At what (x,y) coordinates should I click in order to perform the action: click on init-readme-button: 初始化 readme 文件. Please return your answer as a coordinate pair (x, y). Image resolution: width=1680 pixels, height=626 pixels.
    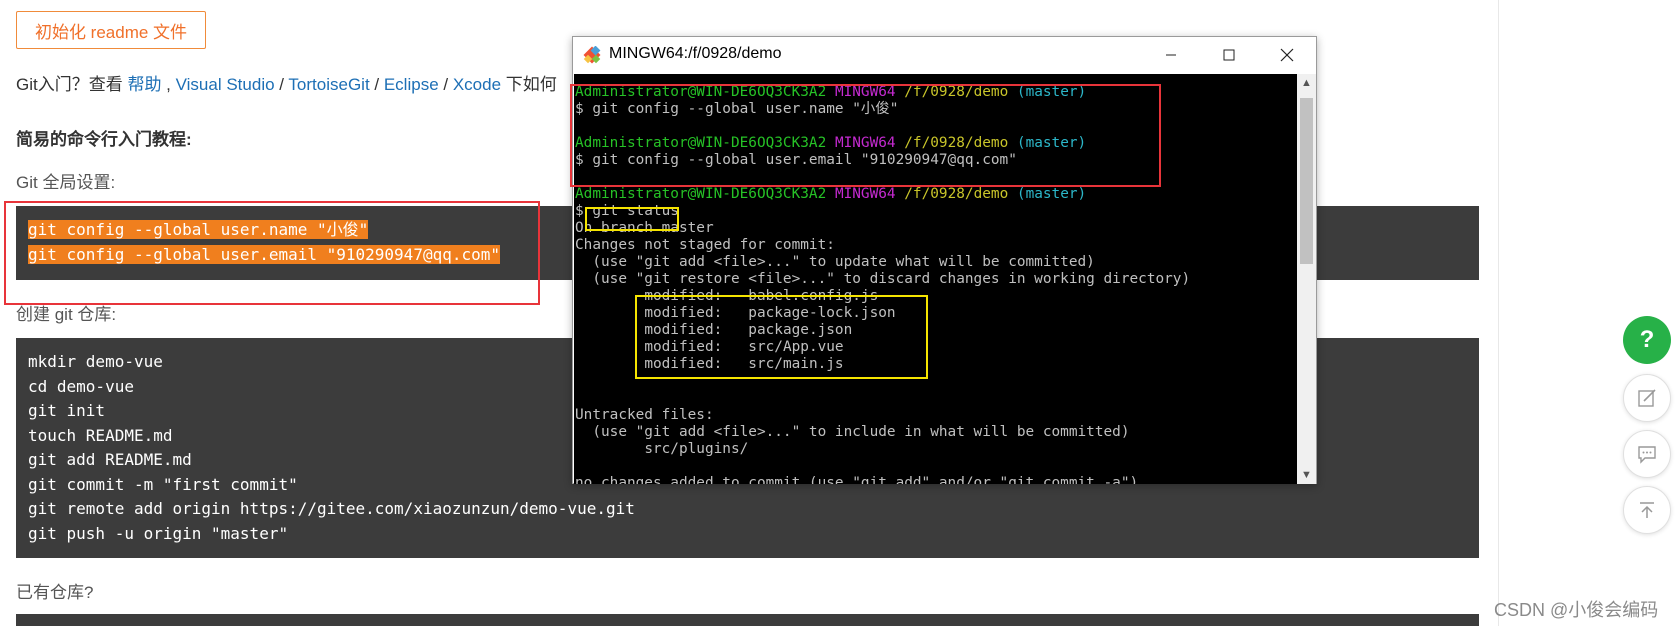
    Looking at the image, I should click on (111, 30).